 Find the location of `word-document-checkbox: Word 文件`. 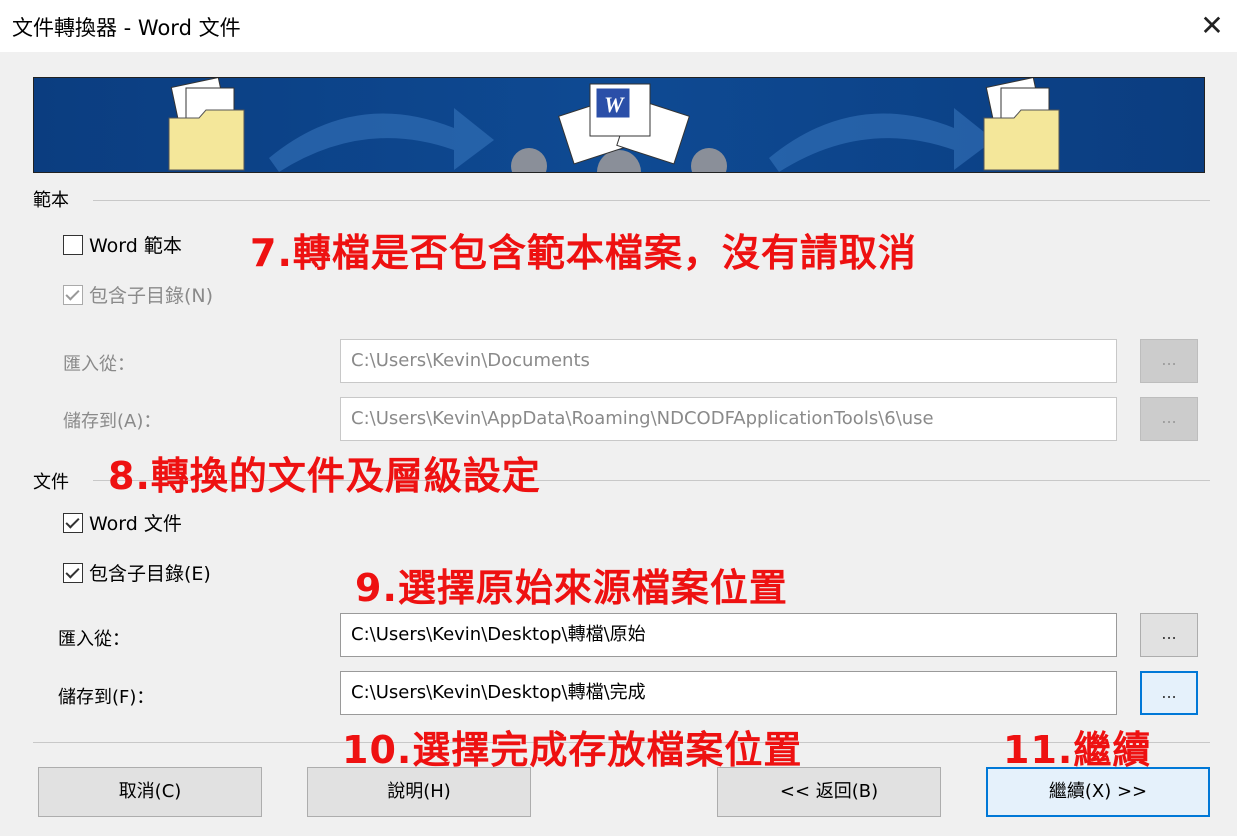

word-document-checkbox: Word 文件 is located at coordinates (122, 522).